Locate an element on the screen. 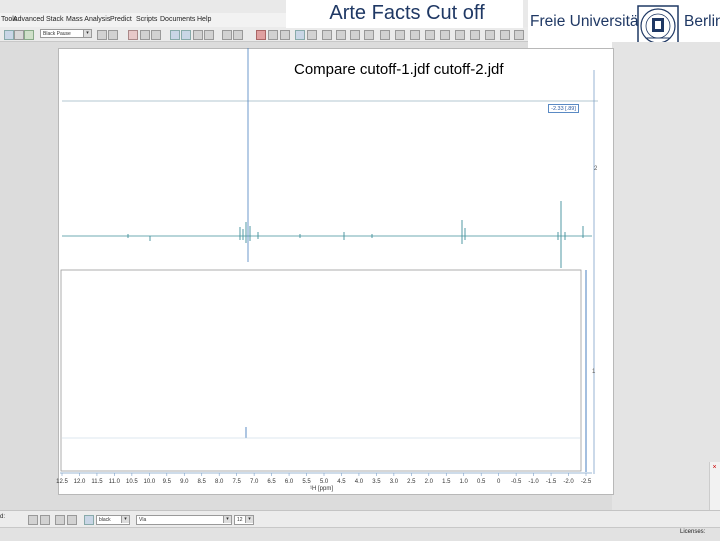 Image resolution: width=720 pixels, height=541 pixels. x-tick-label: -0.5 is located at coordinates (516, 482).